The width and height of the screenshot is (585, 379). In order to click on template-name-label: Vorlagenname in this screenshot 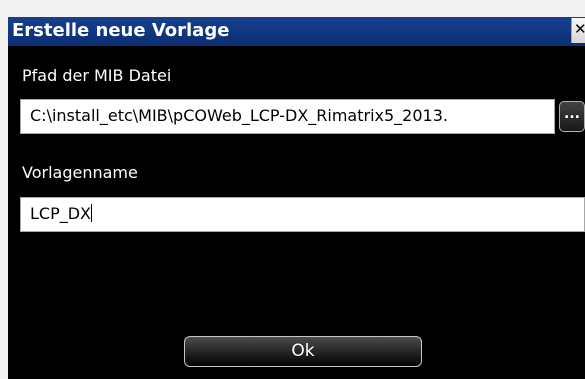, I will do `click(80, 172)`.